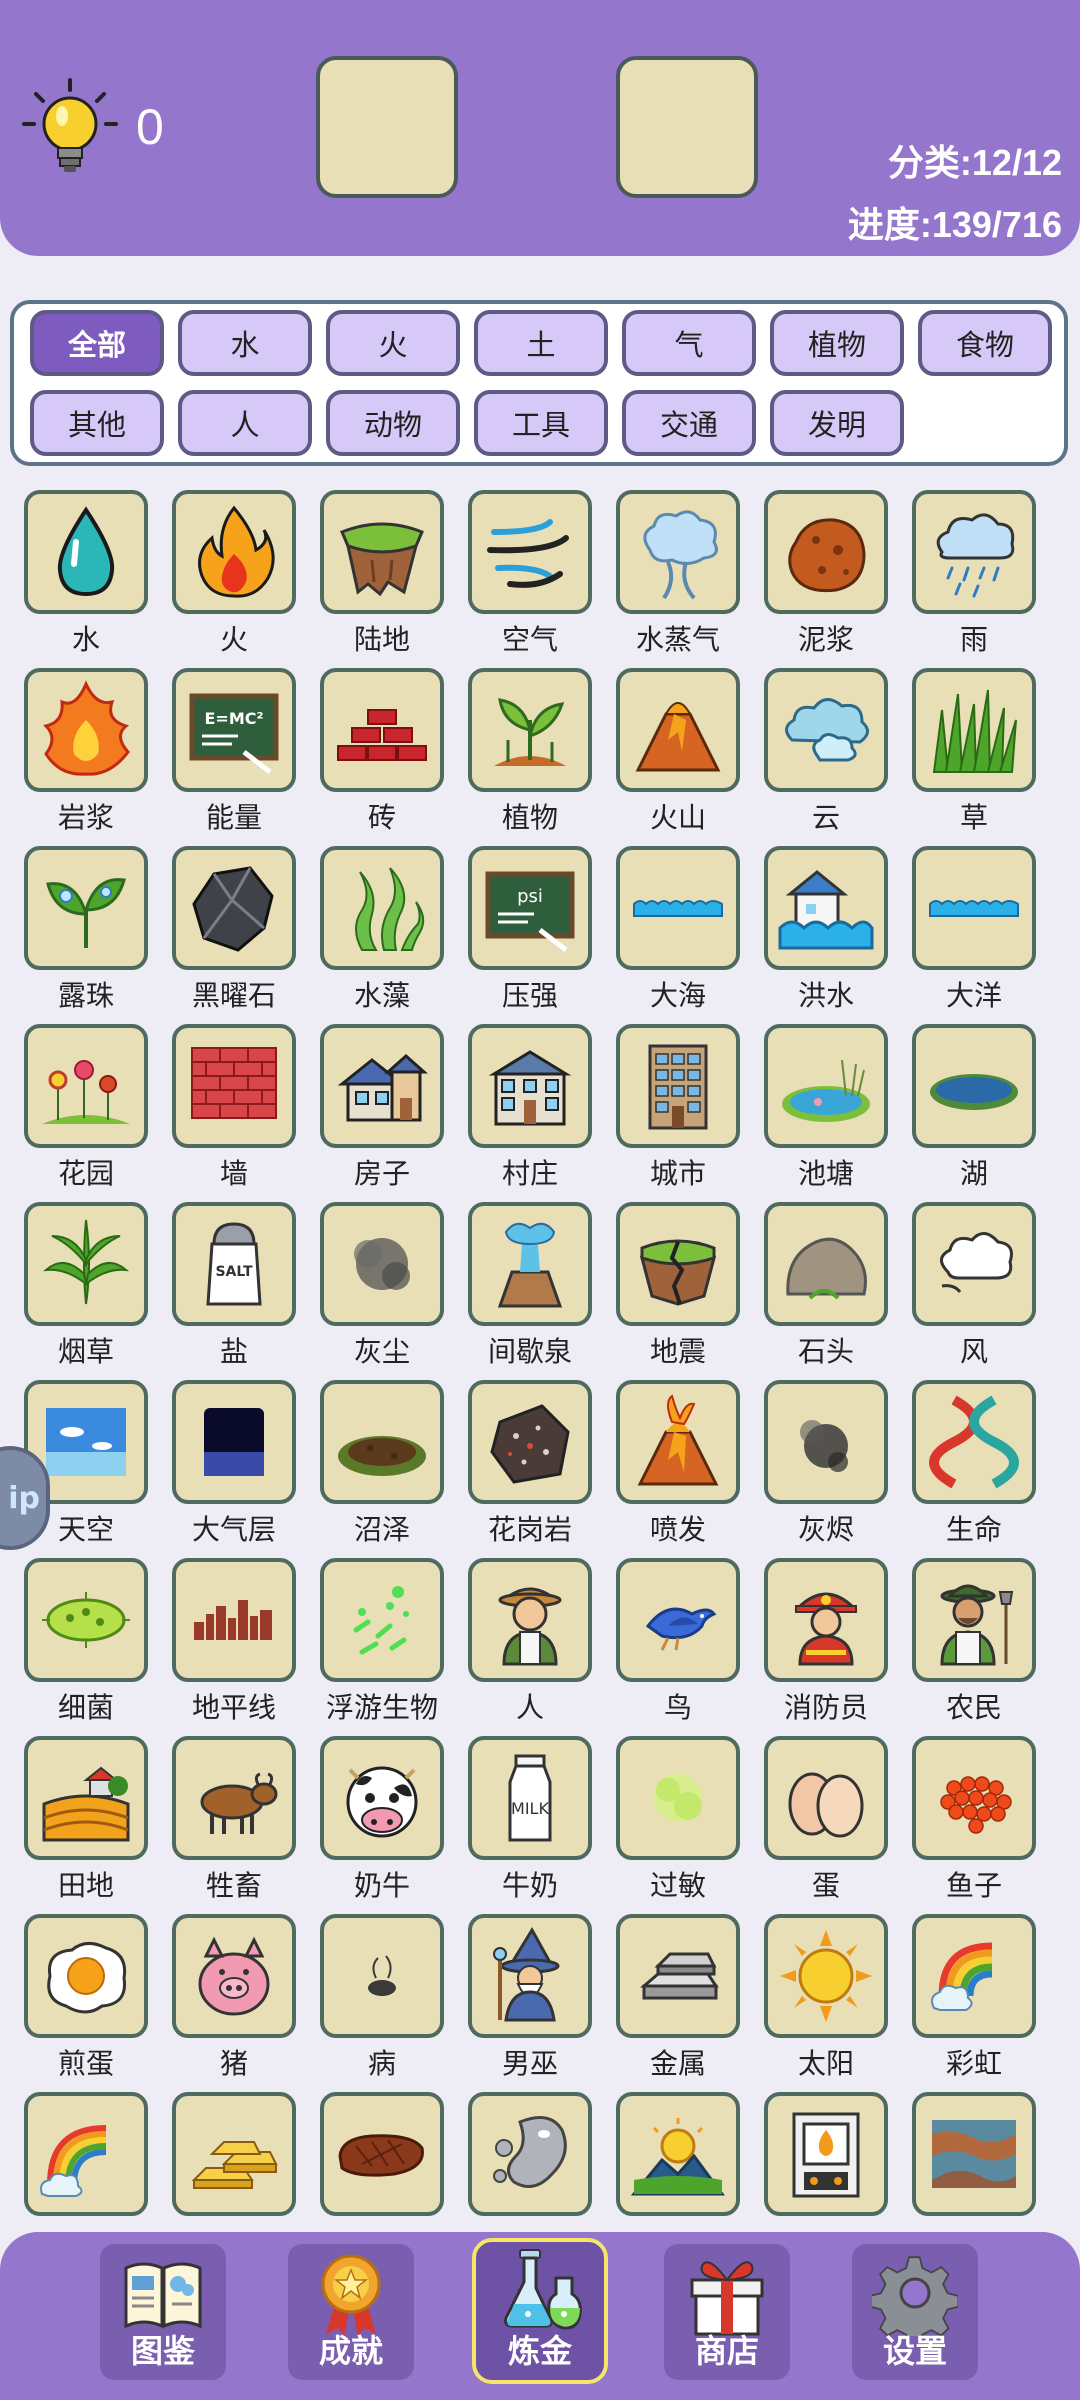  Describe the element at coordinates (689, 343) in the screenshot. I see `category-chip-air: 气` at that location.